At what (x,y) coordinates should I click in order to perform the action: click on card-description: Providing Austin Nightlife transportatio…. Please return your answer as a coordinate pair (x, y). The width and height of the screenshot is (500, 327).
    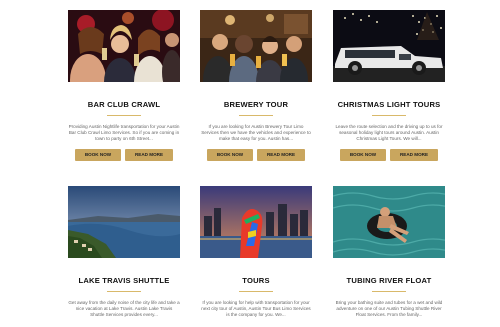
    Looking at the image, I should click on (124, 132).